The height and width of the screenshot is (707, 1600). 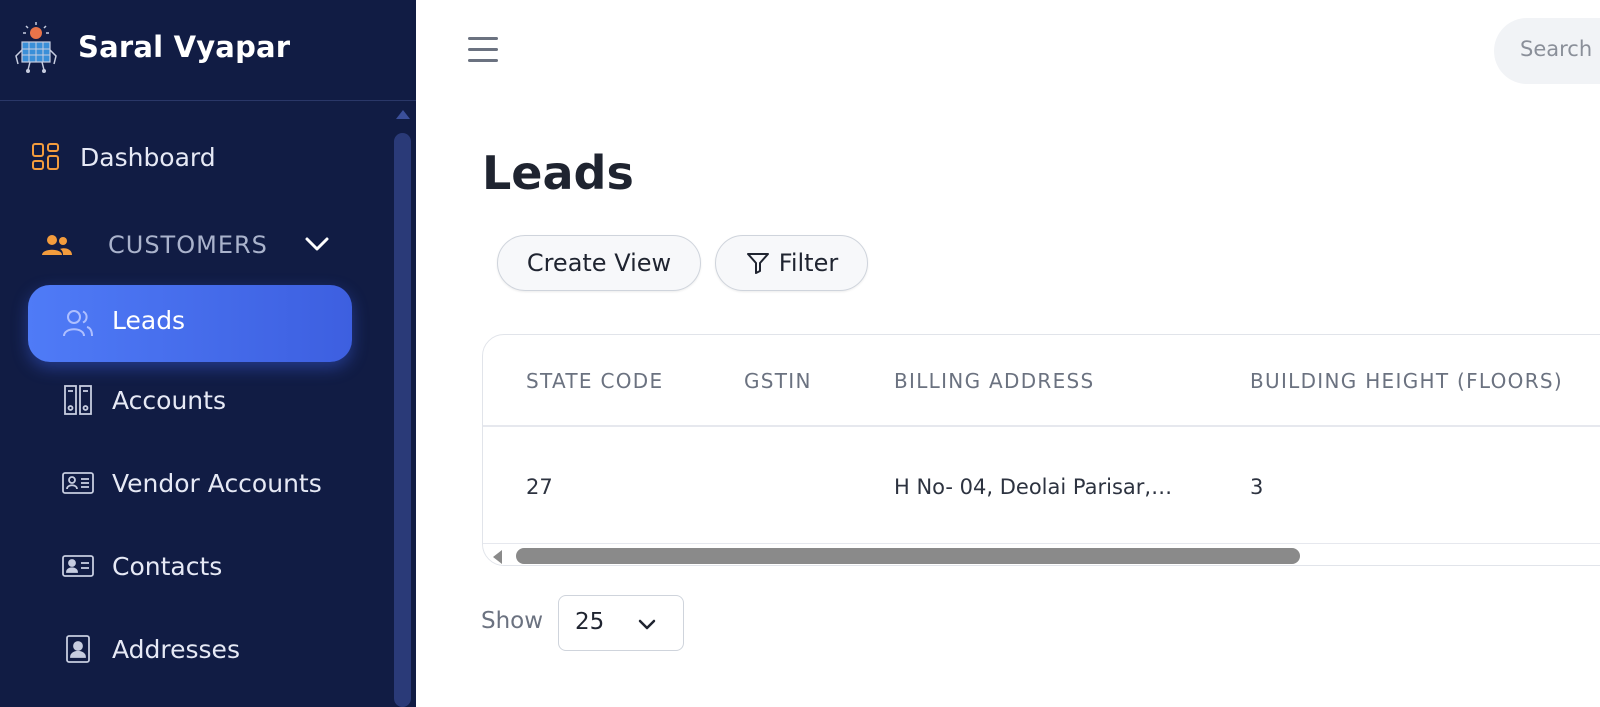 What do you see at coordinates (621, 623) in the screenshot?
I see `page-size-select: 25` at bounding box center [621, 623].